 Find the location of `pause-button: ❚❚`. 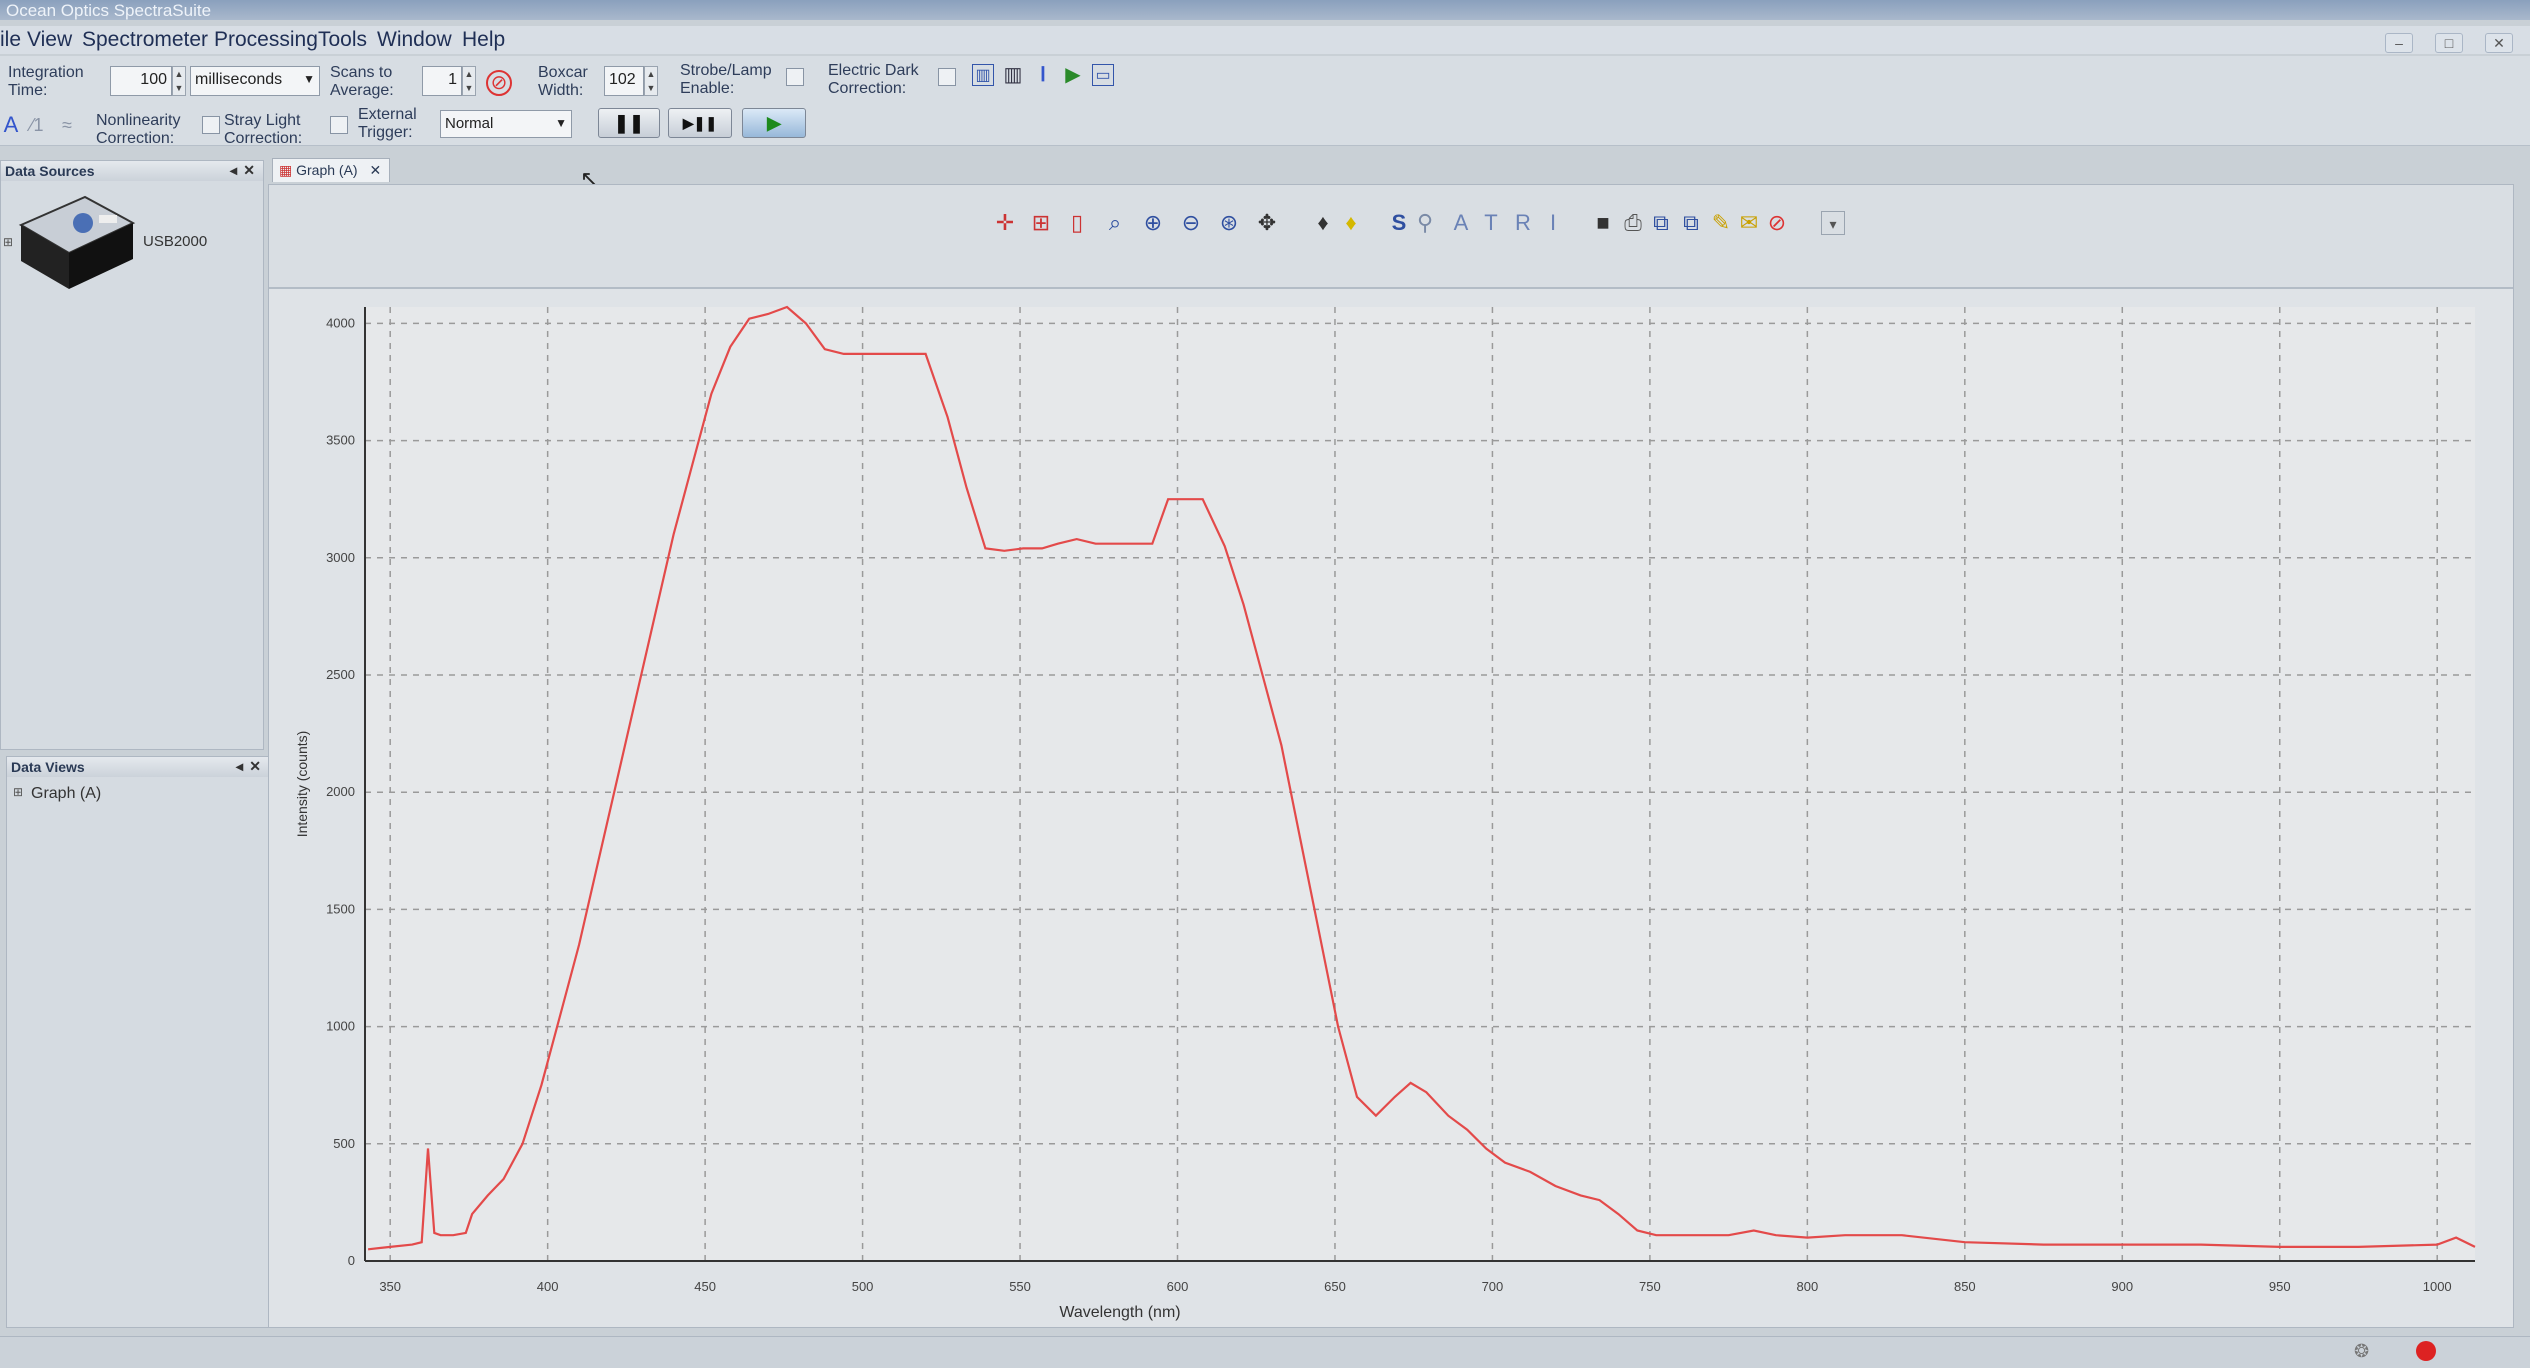

pause-button: ❚❚ is located at coordinates (629, 123).